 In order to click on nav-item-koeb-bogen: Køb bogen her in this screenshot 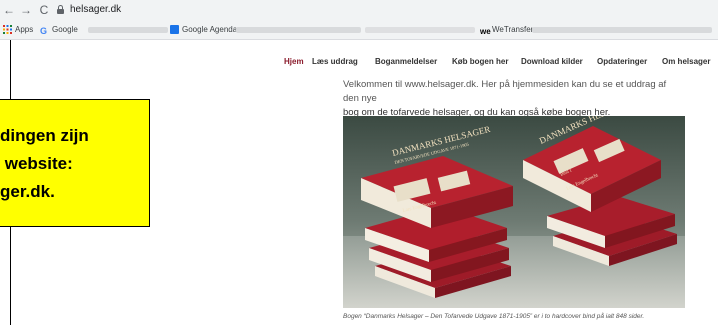, I will do `click(480, 61)`.